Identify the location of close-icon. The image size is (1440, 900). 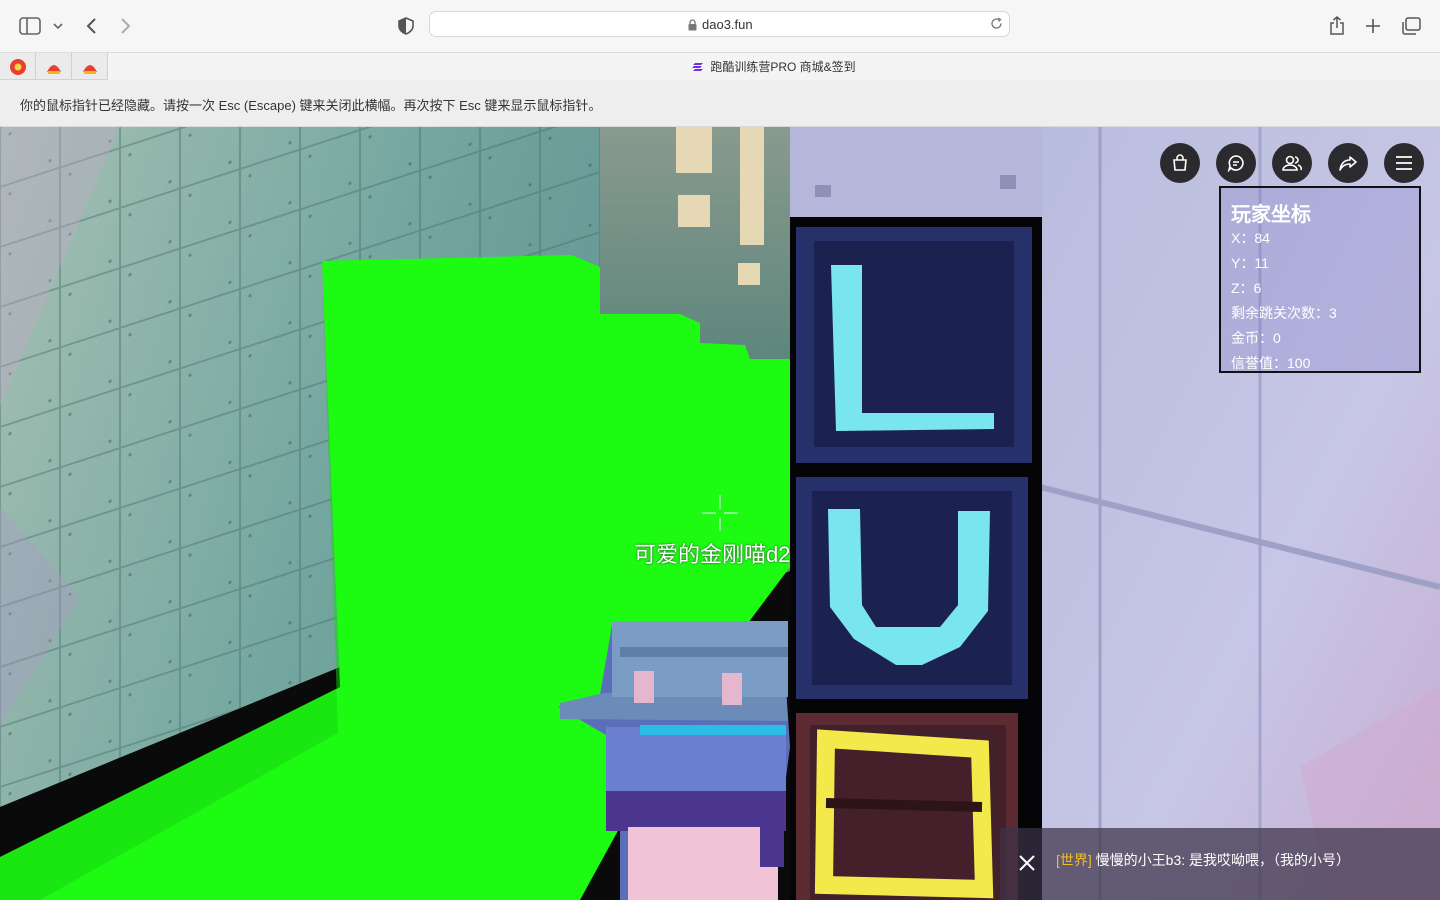
(1027, 865).